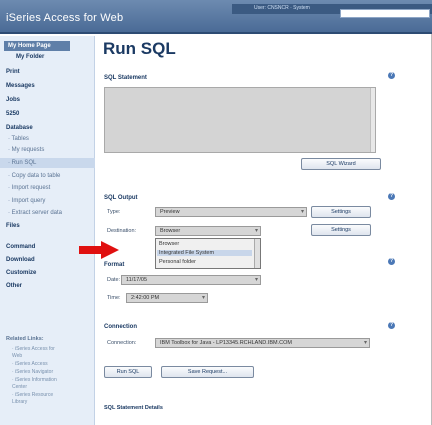  I want to click on sidebar-item-print: Print, so click(47, 72).